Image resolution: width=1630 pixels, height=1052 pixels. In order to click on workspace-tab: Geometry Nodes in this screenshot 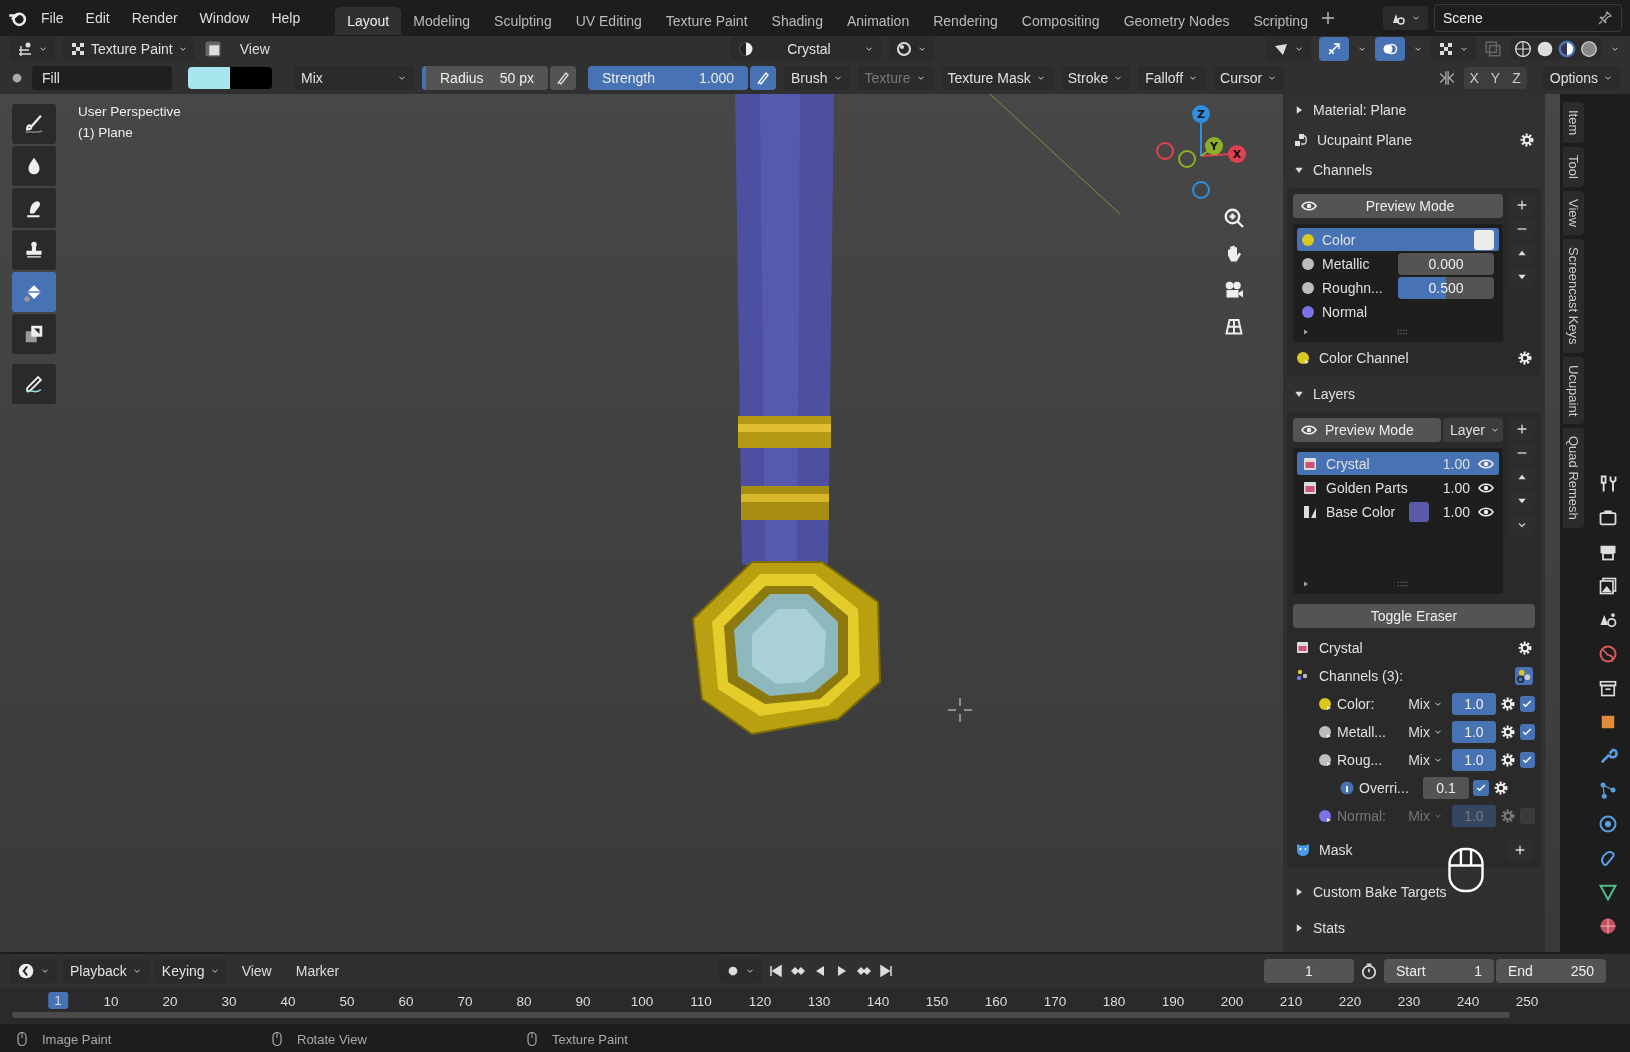, I will do `click(1176, 21)`.